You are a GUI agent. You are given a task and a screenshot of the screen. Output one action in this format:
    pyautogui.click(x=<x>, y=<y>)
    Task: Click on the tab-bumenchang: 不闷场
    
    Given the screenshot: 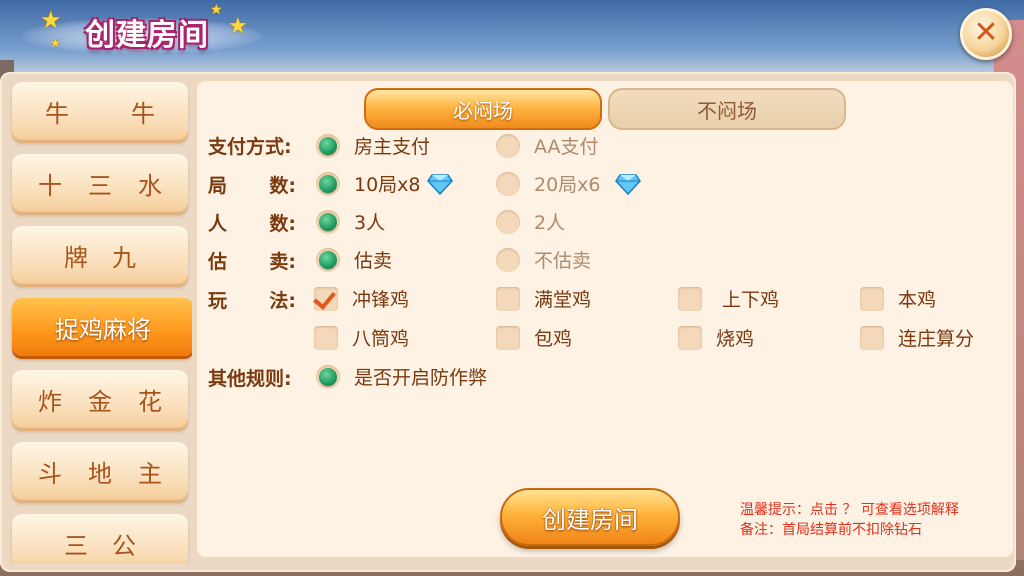 What is the action you would take?
    pyautogui.click(x=727, y=109)
    